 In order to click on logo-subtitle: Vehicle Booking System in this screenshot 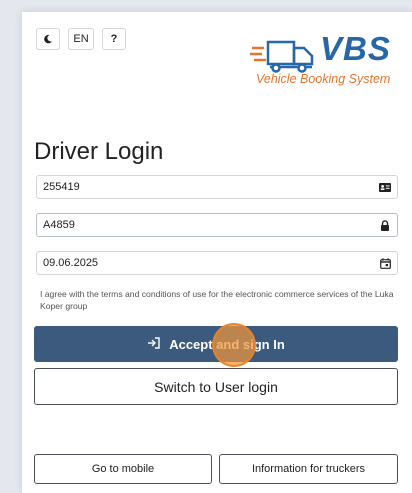, I will do `click(323, 79)`.